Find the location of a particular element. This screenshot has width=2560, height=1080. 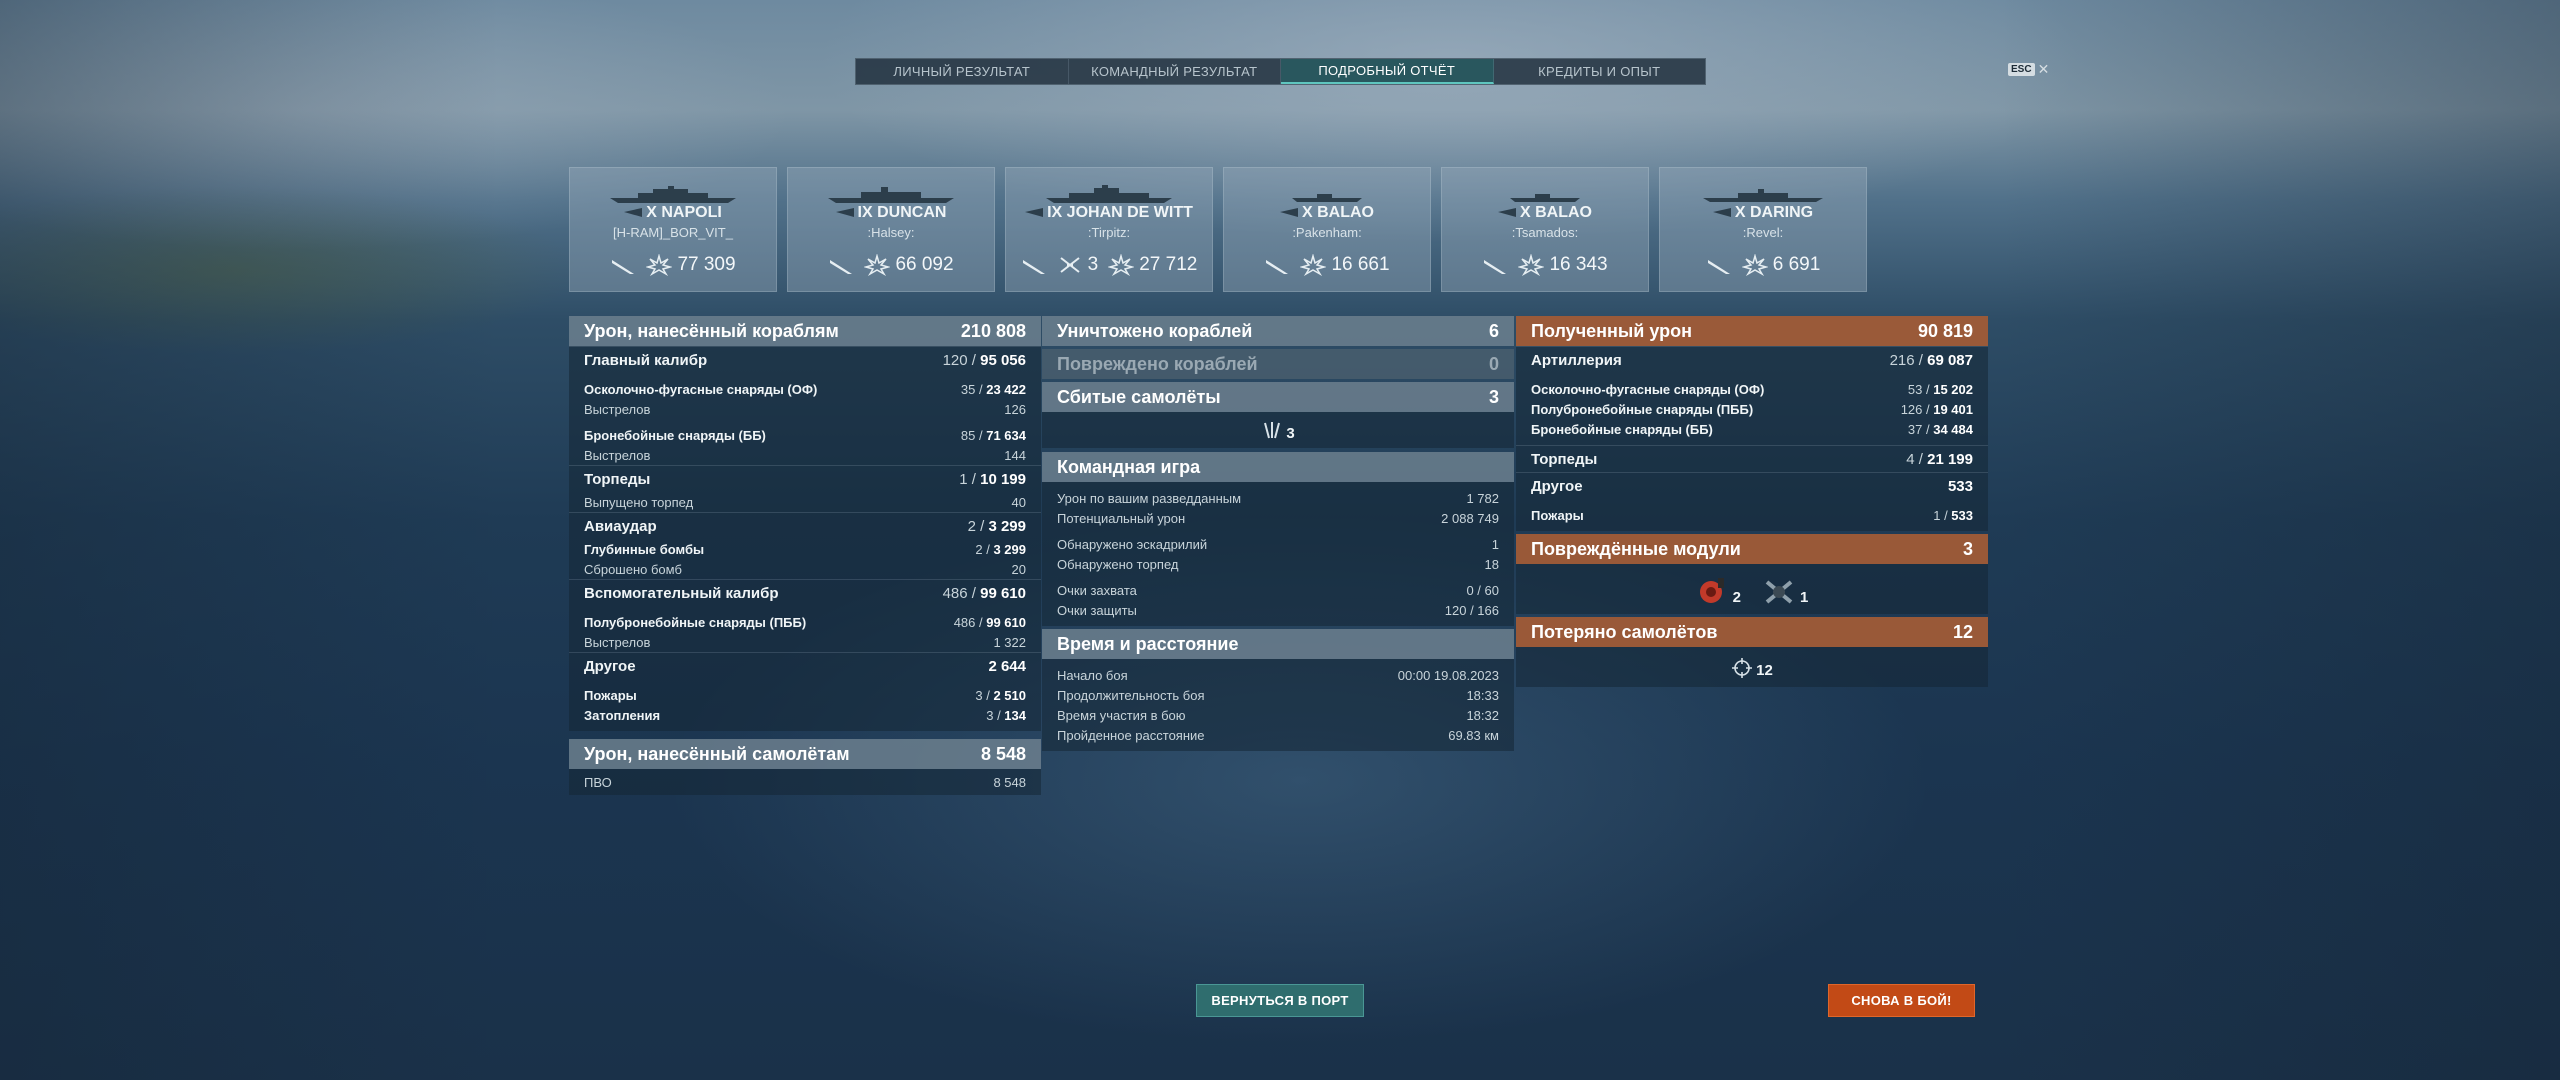

he-shots-row: Выстрелов 126 is located at coordinates (805, 409).